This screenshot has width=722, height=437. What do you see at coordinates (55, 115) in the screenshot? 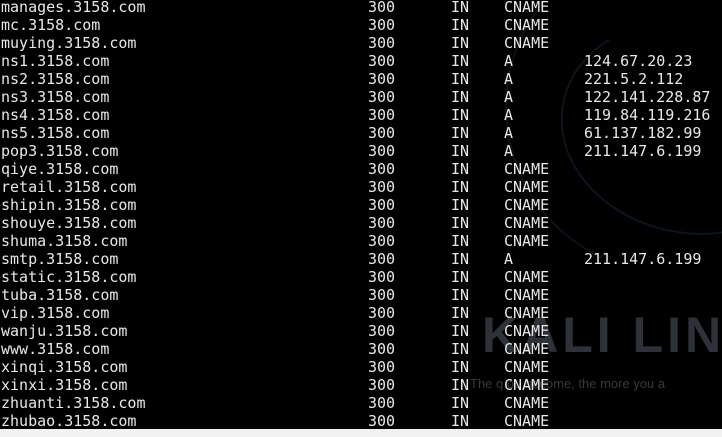
I see `record-name: ns4.3158.com` at bounding box center [55, 115].